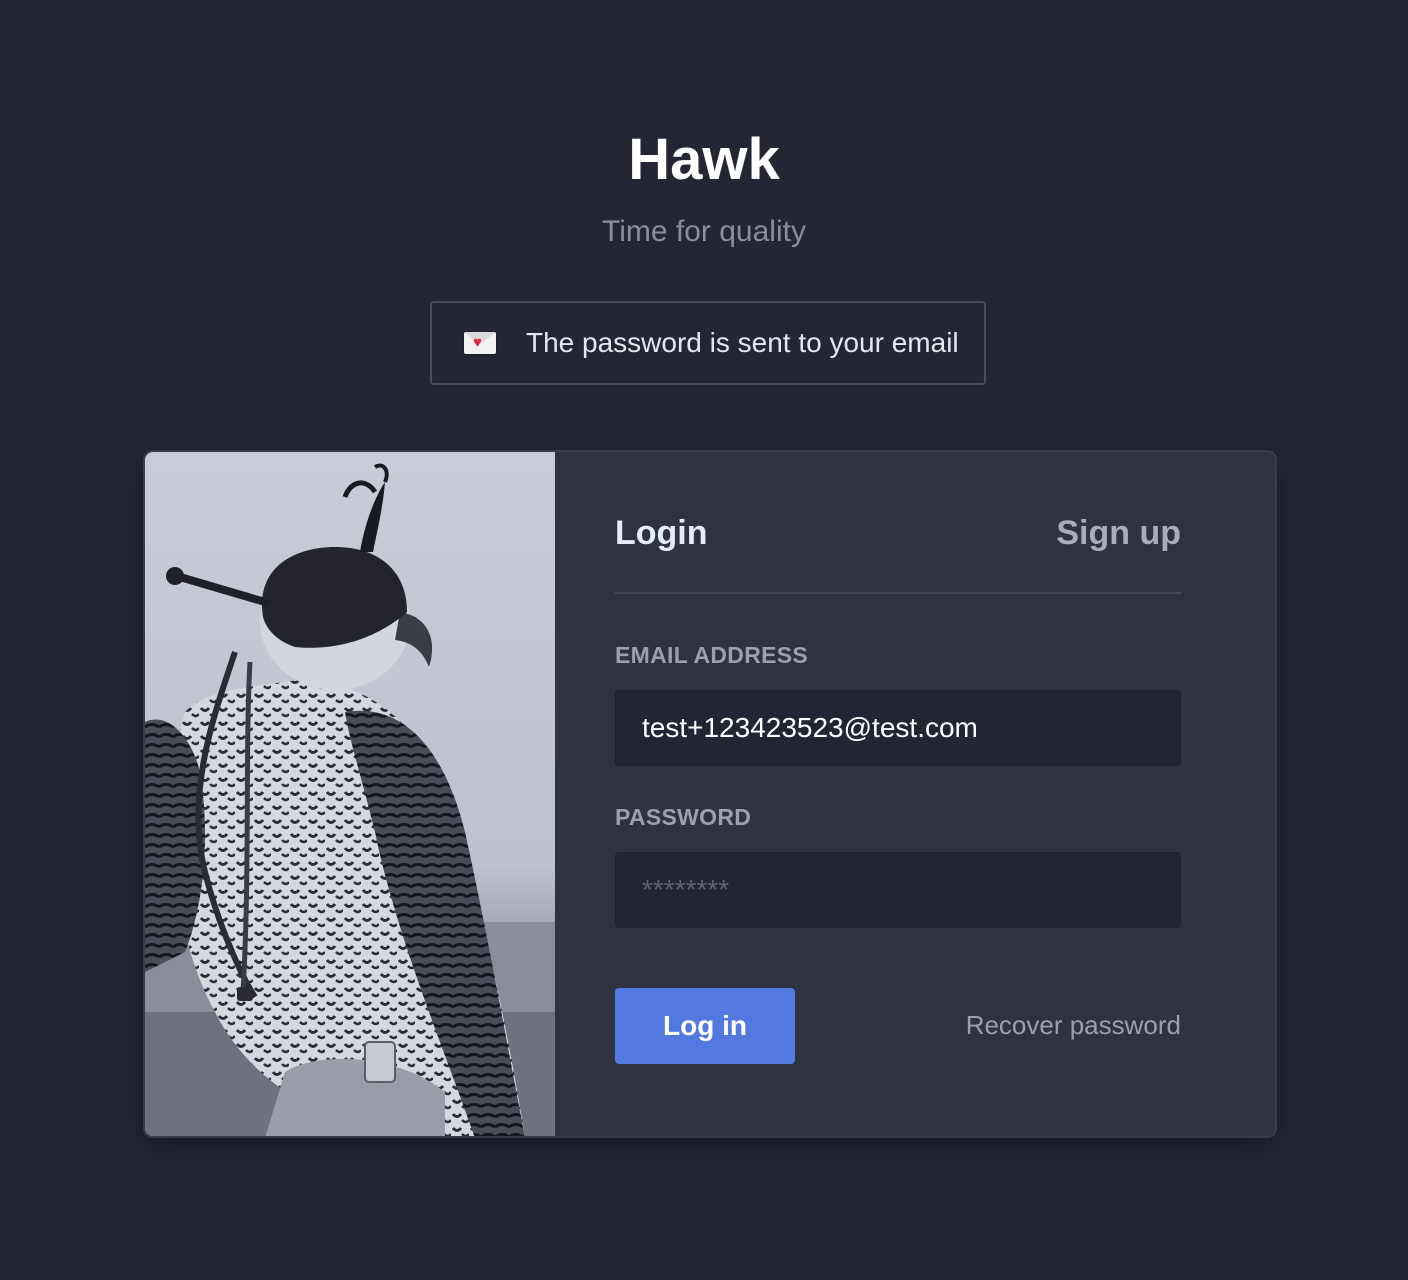 This screenshot has width=1408, height=1280. I want to click on login-button: Log in, so click(705, 1026).